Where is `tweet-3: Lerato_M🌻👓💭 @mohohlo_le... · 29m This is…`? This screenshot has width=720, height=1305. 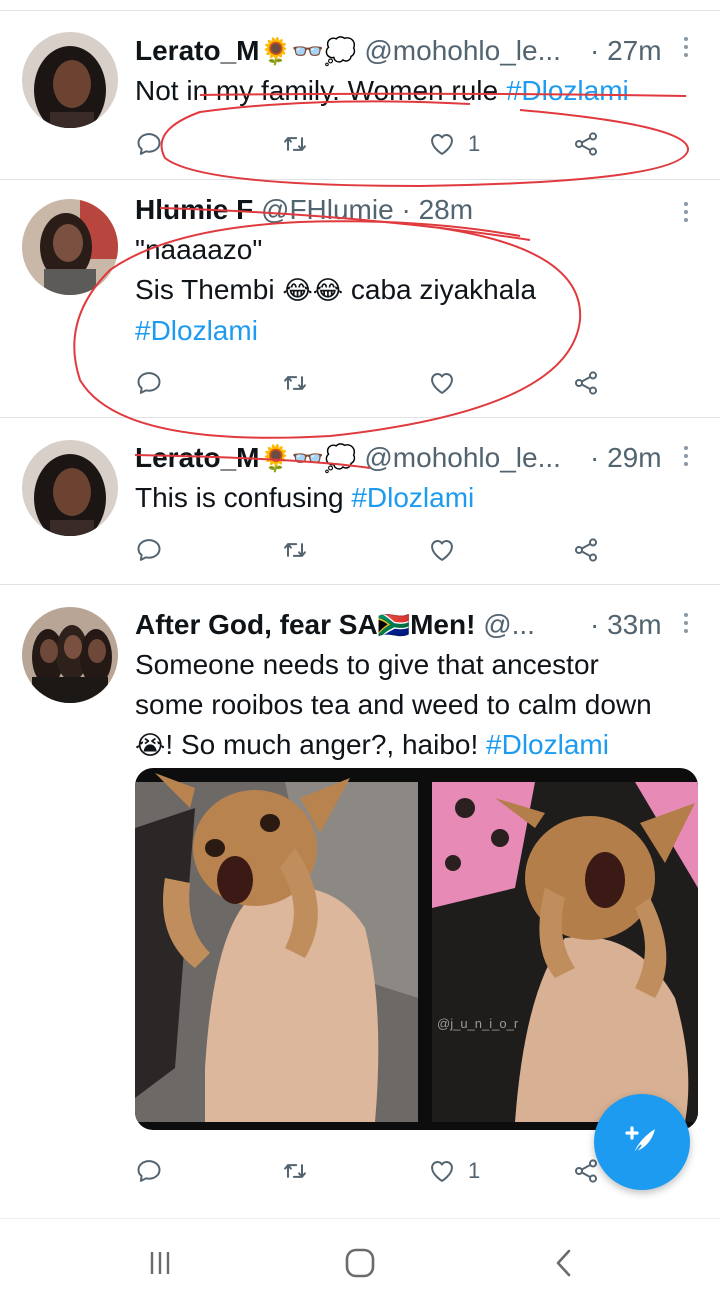 tweet-3: Lerato_M🌻👓💭 @mohohlo_le... · 29m This is… is located at coordinates (360, 501).